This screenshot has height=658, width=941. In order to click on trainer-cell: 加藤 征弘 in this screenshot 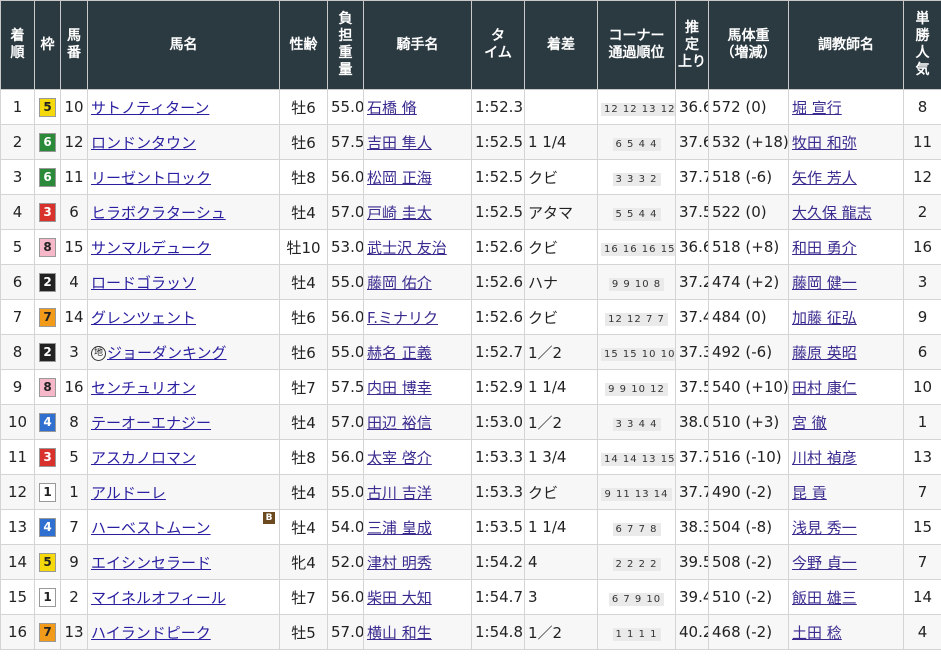, I will do `click(846, 317)`.